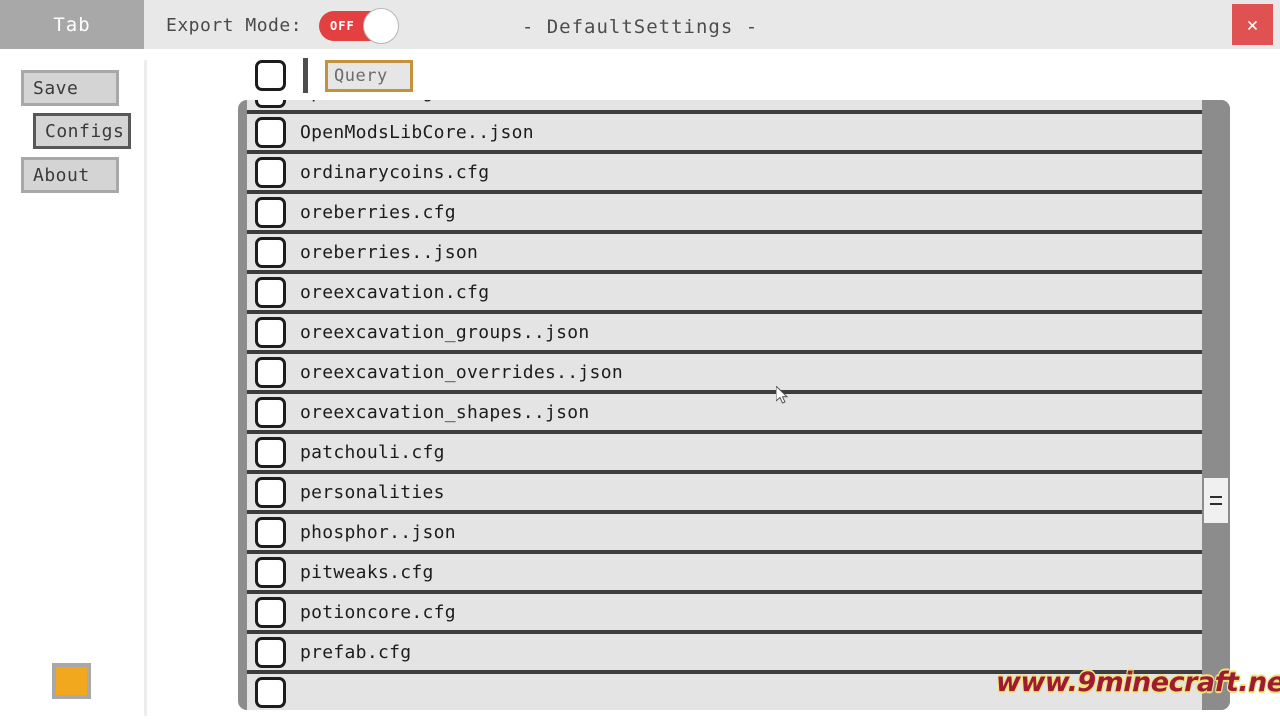 The height and width of the screenshot is (720, 1280). I want to click on list-item-label: prefab.cfg, so click(356, 652).